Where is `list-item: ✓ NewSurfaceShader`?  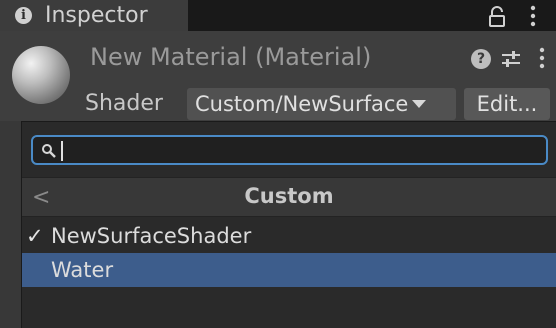
list-item: ✓ NewSurfaceShader is located at coordinates (289, 236).